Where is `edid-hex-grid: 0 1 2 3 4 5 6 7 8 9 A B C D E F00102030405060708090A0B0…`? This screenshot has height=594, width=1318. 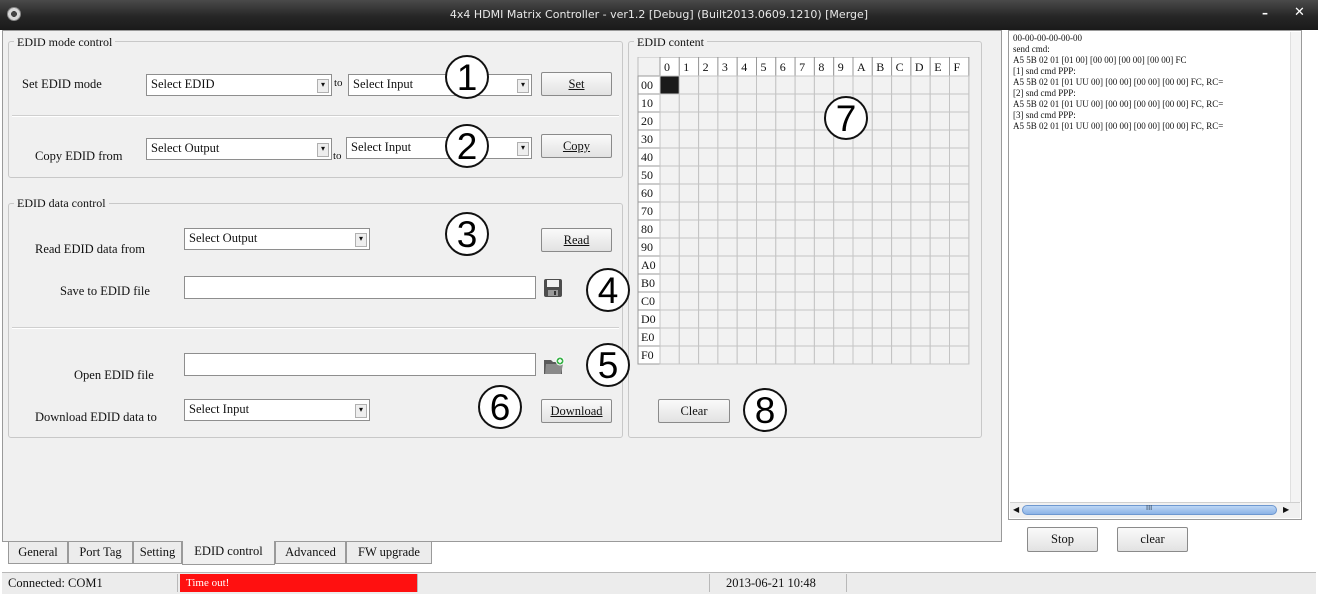
edid-hex-grid: 0 1 2 3 4 5 6 7 8 9 A B C D E F00102030405060708090A0B0… is located at coordinates (804, 223).